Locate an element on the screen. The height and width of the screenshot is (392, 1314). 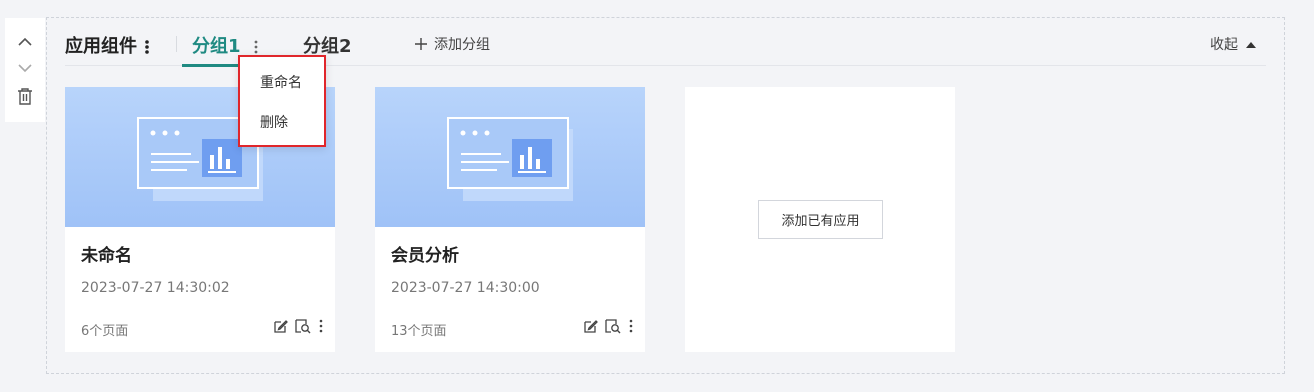
tab-group-2-label: 分组2 is located at coordinates (327, 46).